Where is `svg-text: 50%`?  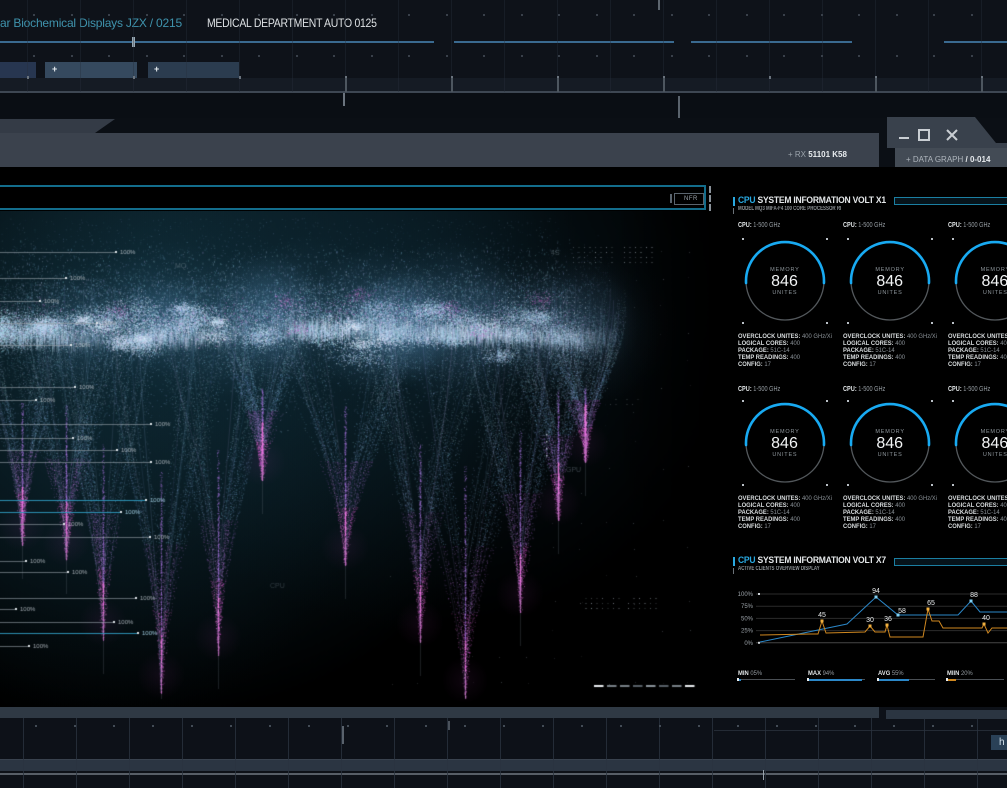 svg-text: 50% is located at coordinates (747, 619).